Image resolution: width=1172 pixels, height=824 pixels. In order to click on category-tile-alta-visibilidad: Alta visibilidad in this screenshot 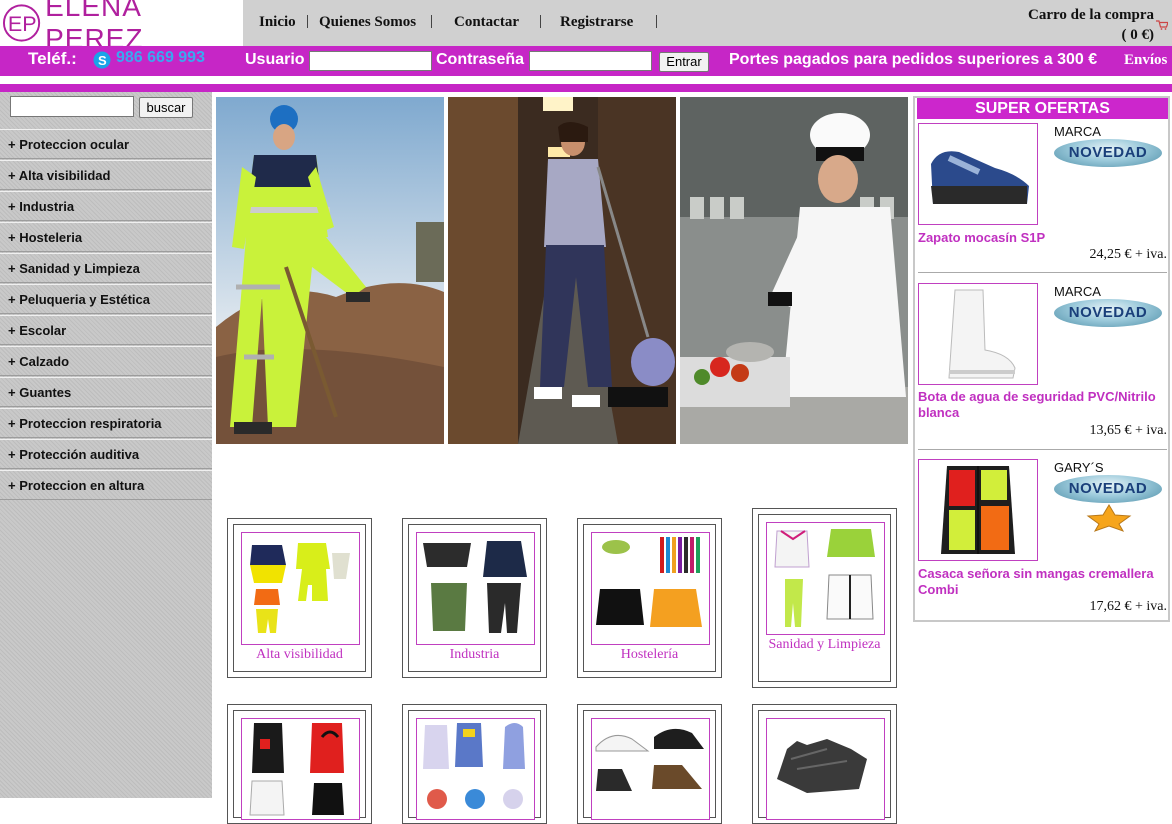, I will do `click(299, 598)`.